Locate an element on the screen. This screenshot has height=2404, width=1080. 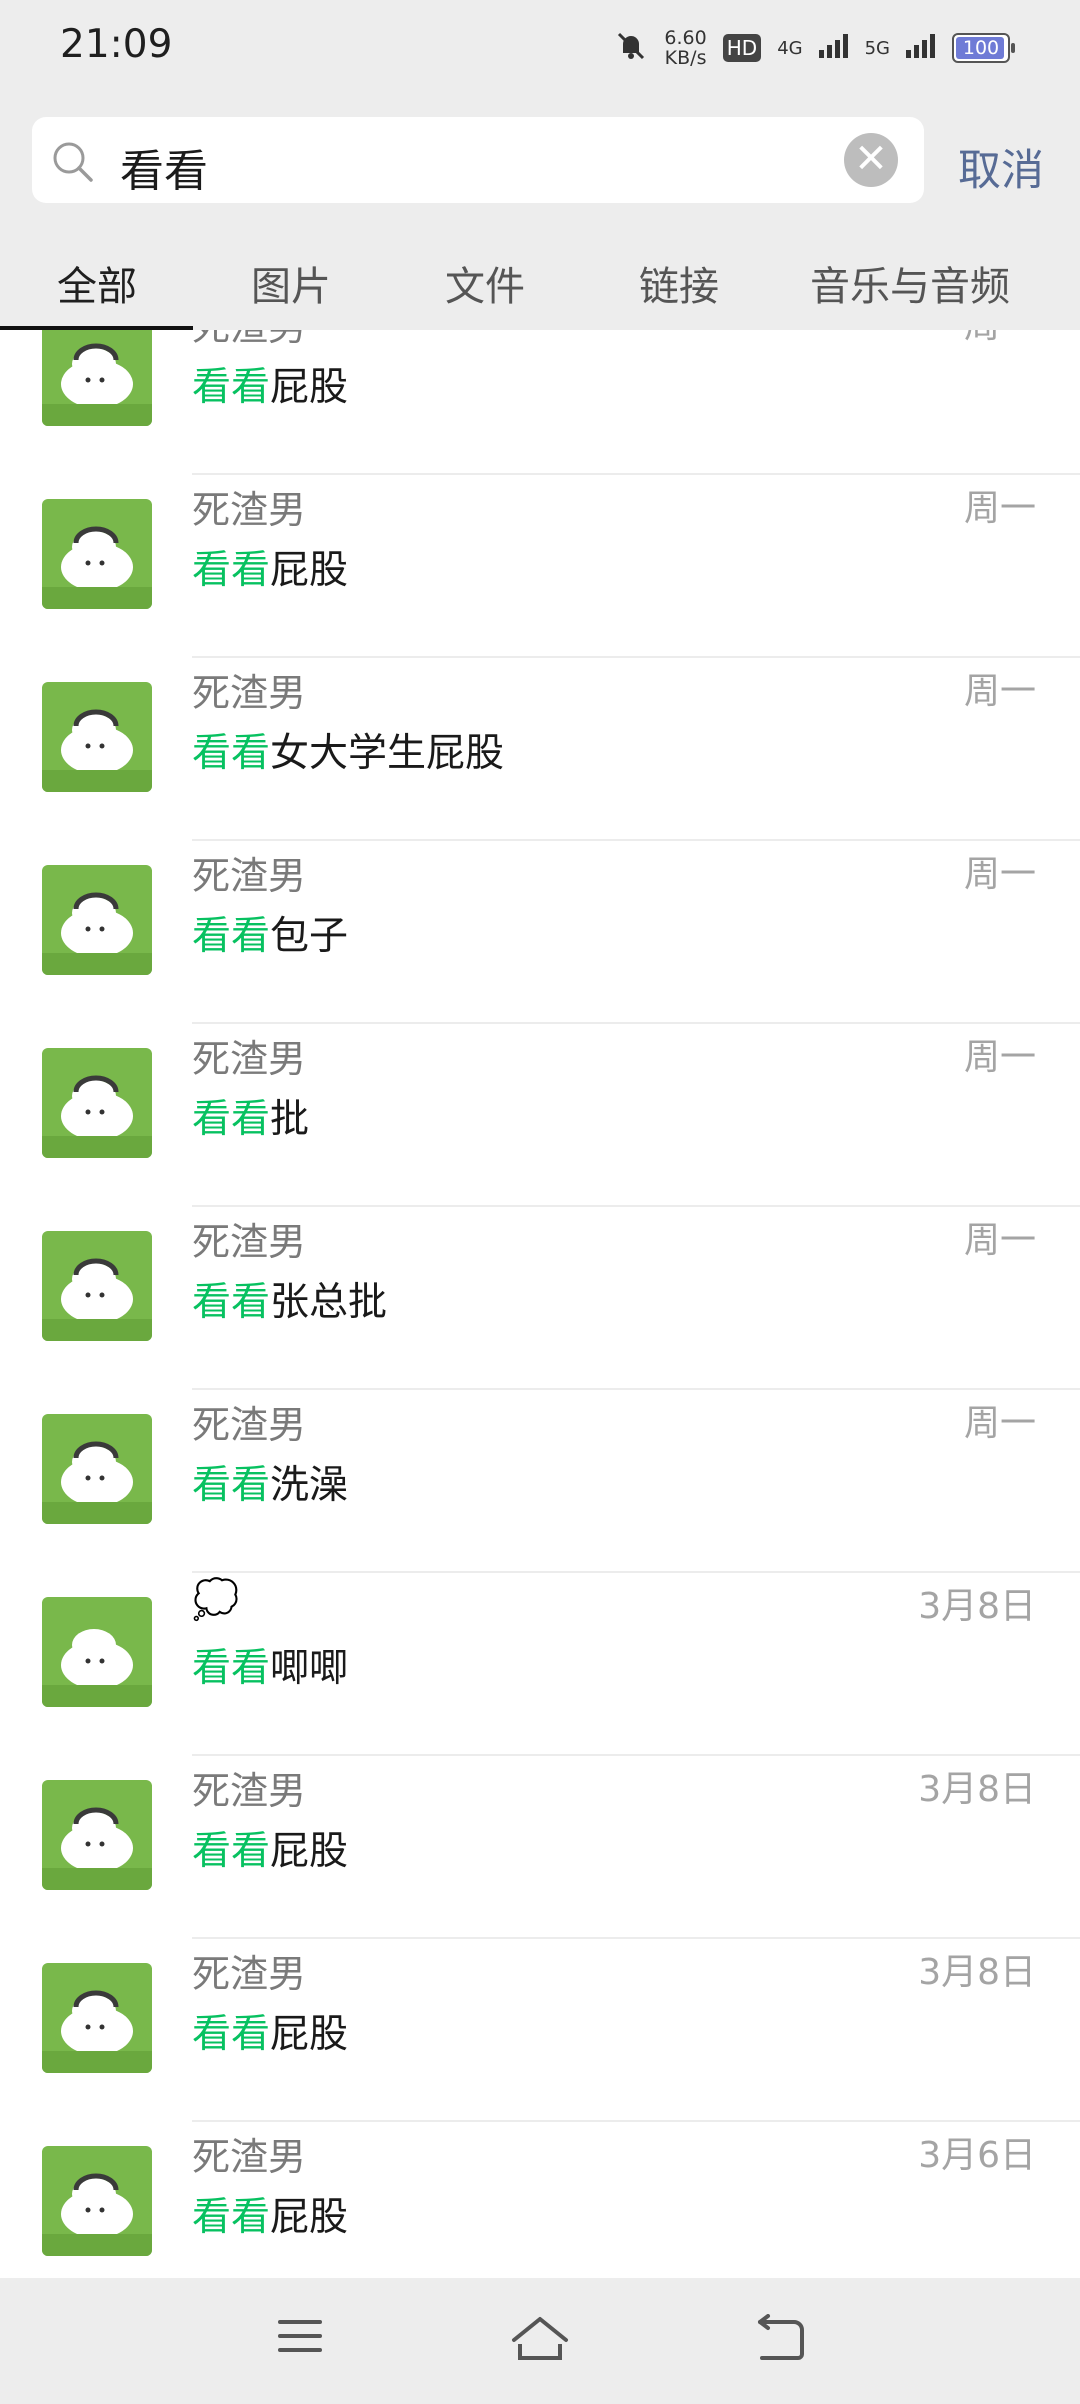
clear-icon: ✕ is located at coordinates (871, 160).